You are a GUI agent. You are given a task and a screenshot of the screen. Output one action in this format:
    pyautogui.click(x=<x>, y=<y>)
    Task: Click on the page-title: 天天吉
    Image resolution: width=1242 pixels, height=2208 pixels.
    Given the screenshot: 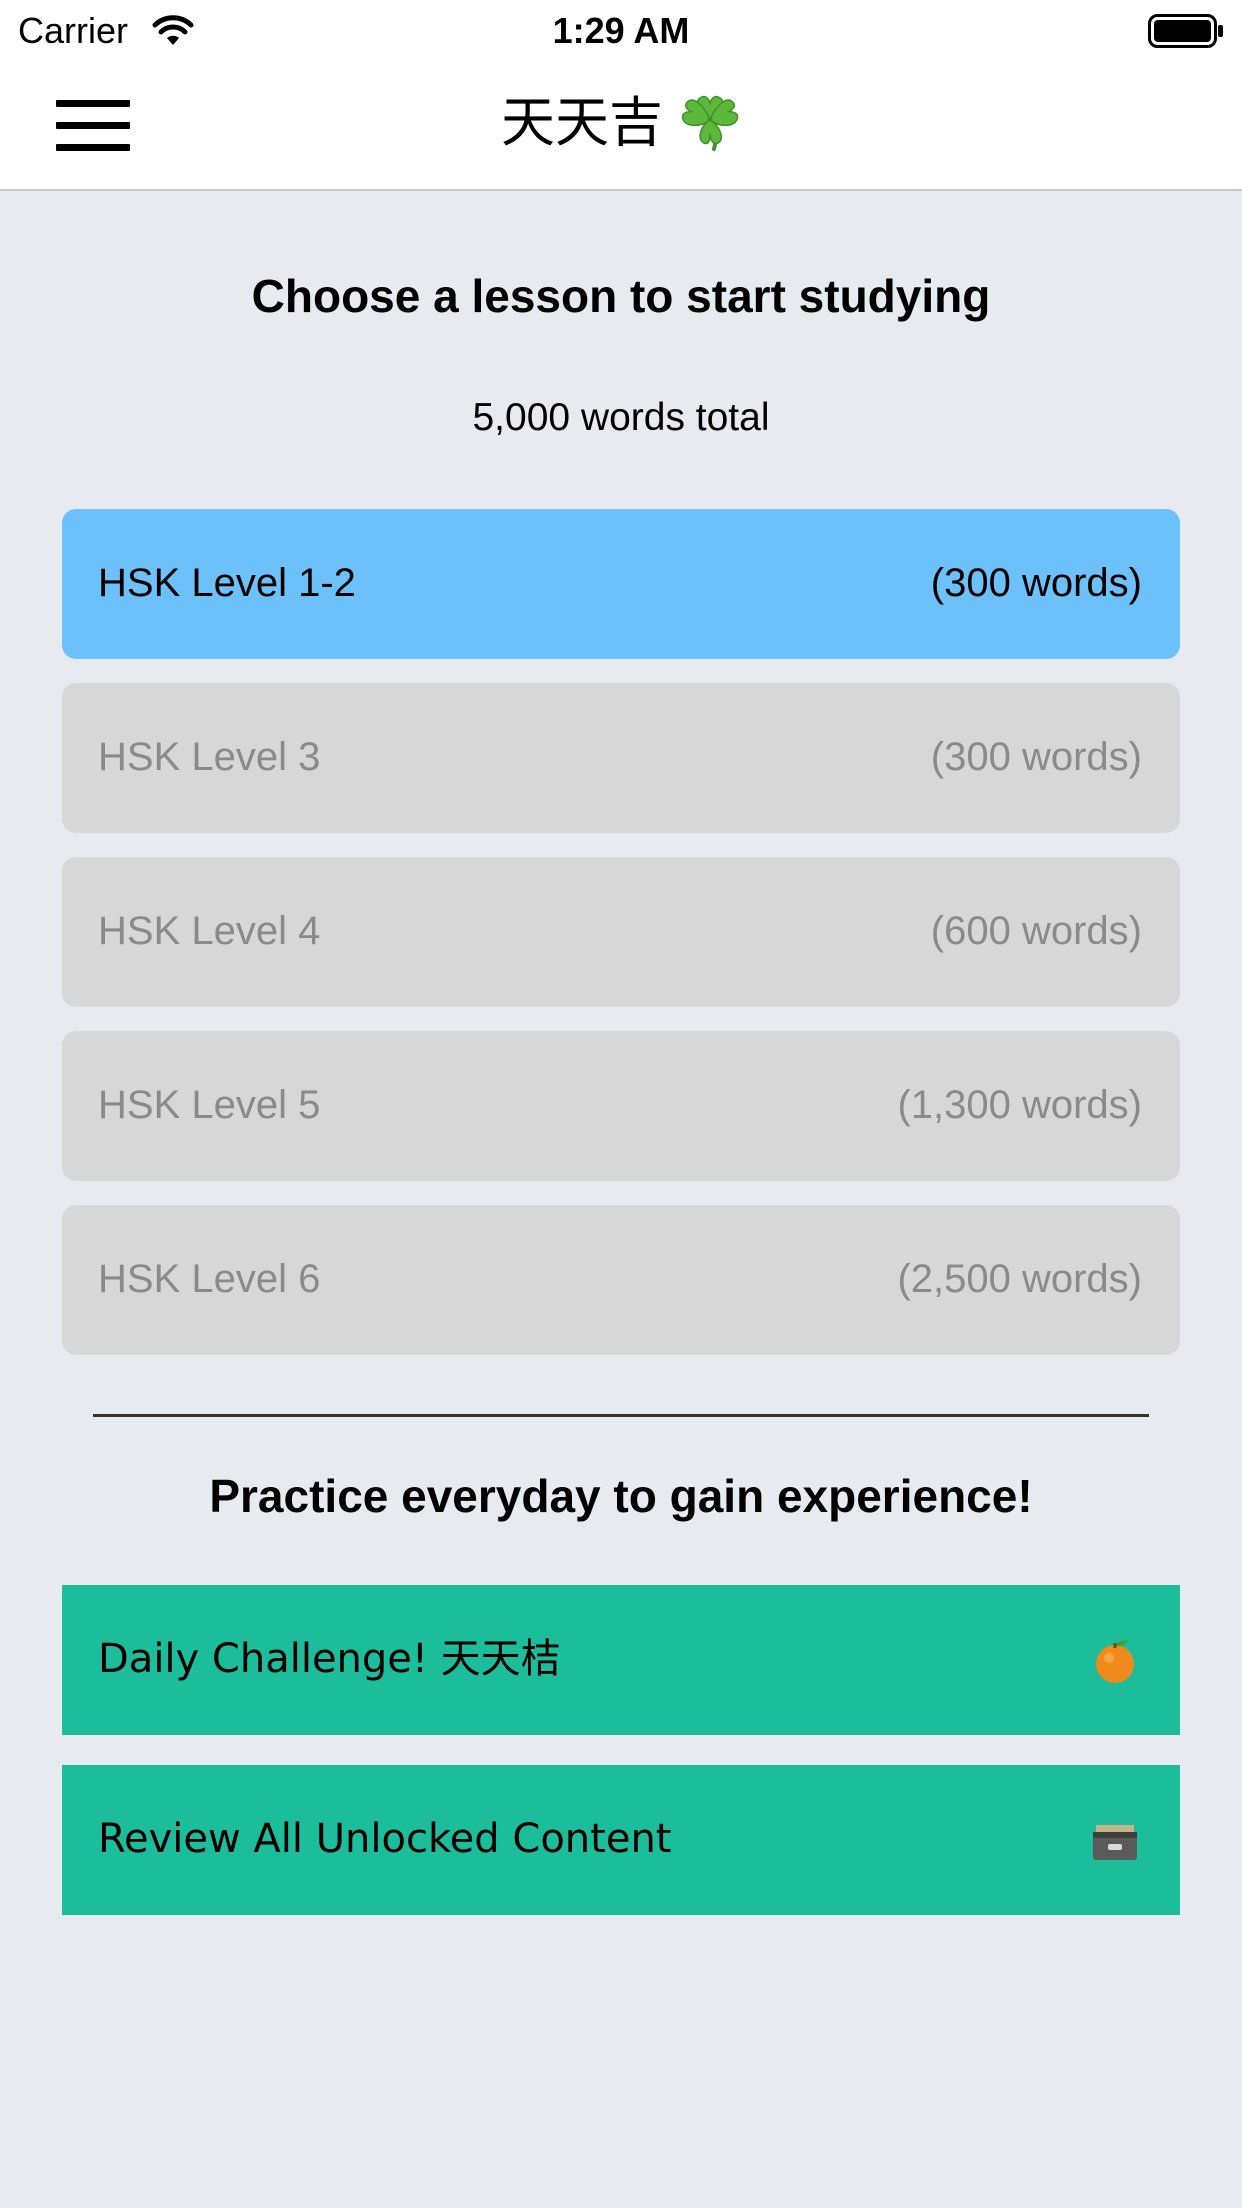 What is the action you would take?
    pyautogui.click(x=621, y=123)
    